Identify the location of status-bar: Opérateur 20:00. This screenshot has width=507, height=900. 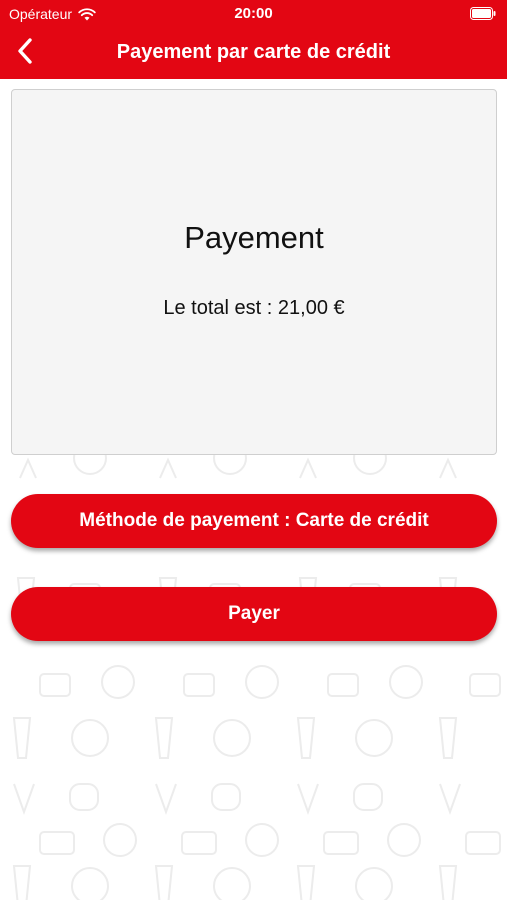
(253, 14).